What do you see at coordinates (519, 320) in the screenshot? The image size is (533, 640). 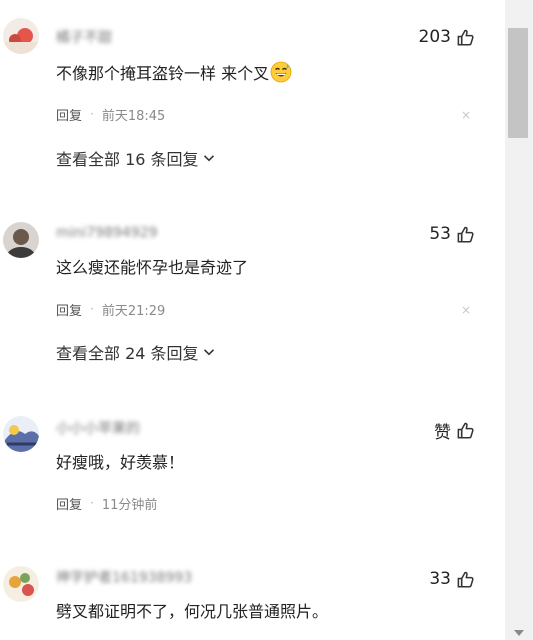 I see `scrollbar` at bounding box center [519, 320].